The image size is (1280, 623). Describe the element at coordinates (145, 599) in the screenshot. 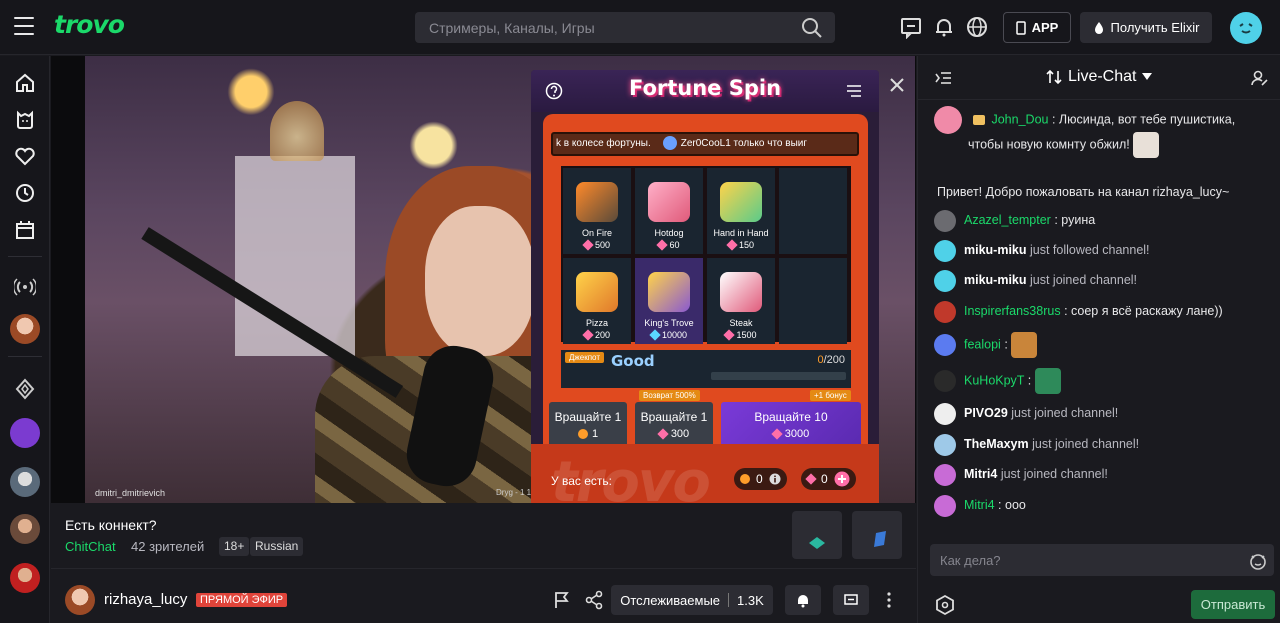

I see `streamer-name: rizhaya_lucy` at that location.